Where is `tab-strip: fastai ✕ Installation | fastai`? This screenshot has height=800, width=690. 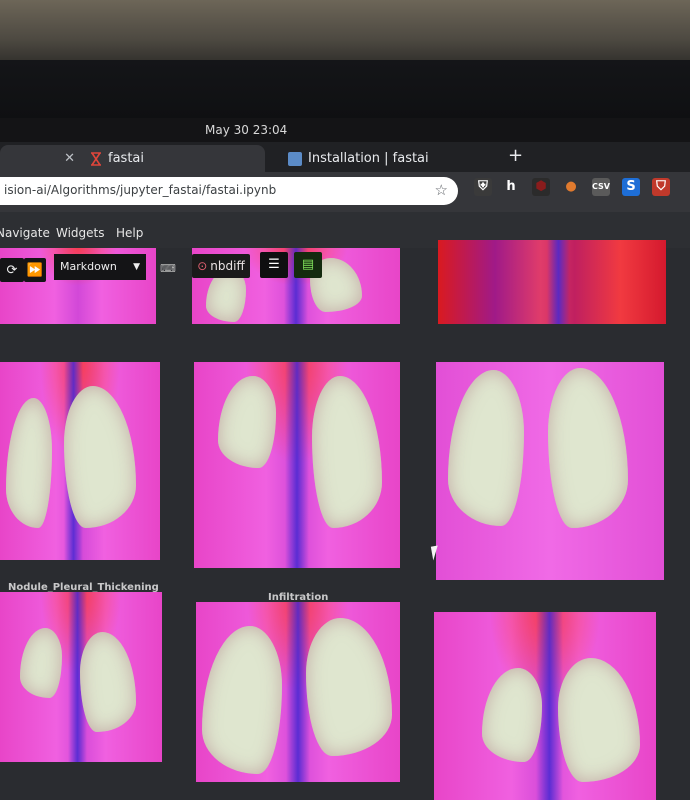 tab-strip: fastai ✕ Installation | fastai is located at coordinates (345, 157).